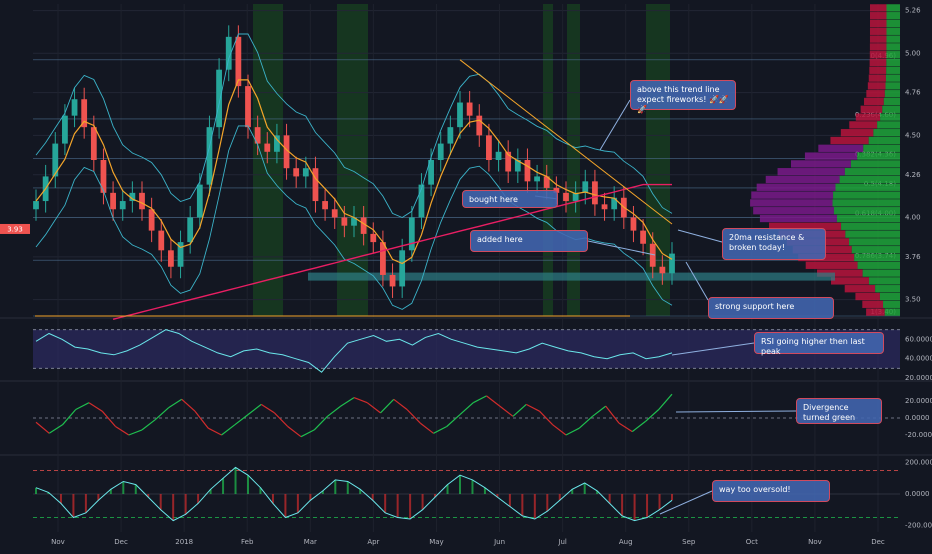  Describe the element at coordinates (917, 494) in the screenshot. I see `momentum-tick-label: 0.0000` at that location.